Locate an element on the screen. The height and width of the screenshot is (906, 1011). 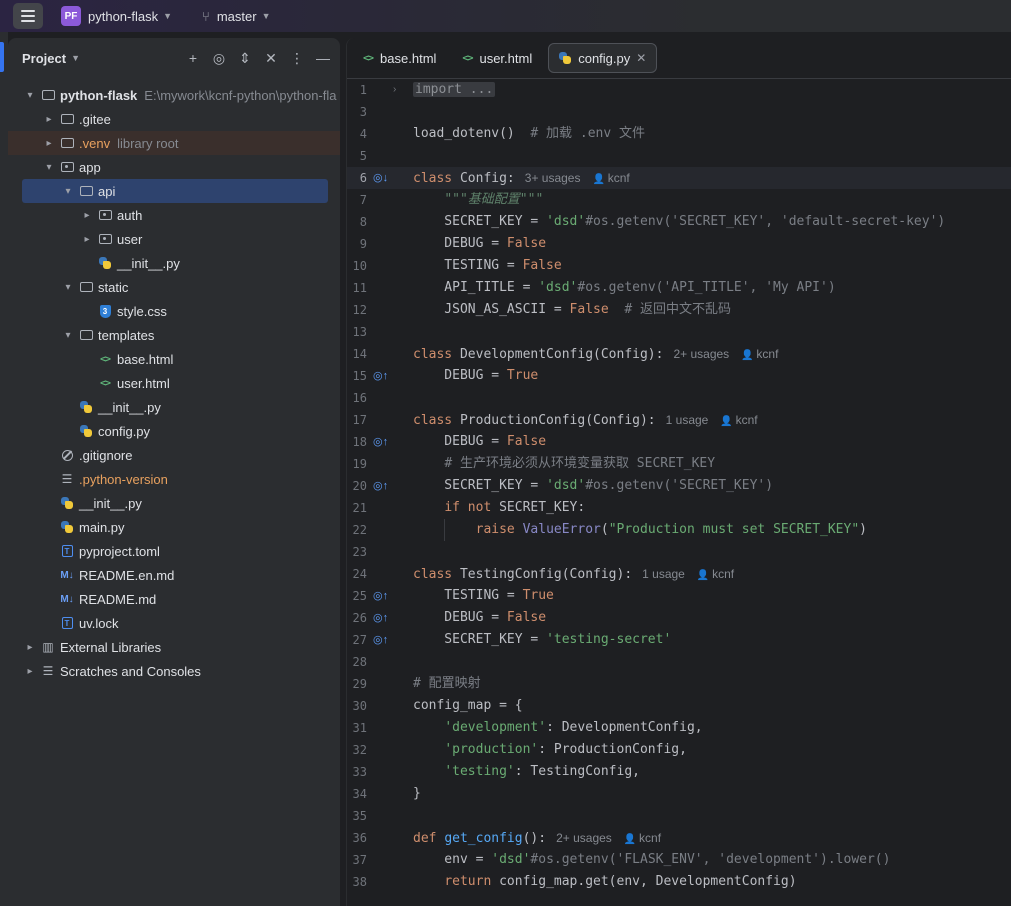
tab-base-html: <> base.html is located at coordinates (399, 58).